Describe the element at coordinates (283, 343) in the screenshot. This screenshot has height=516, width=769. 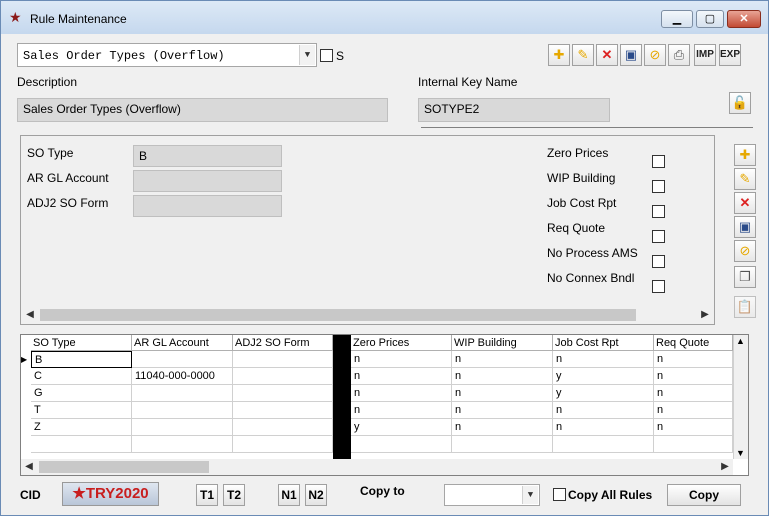
I see `grid-header-adj2-so-form: ADJ2 SO Form` at that location.